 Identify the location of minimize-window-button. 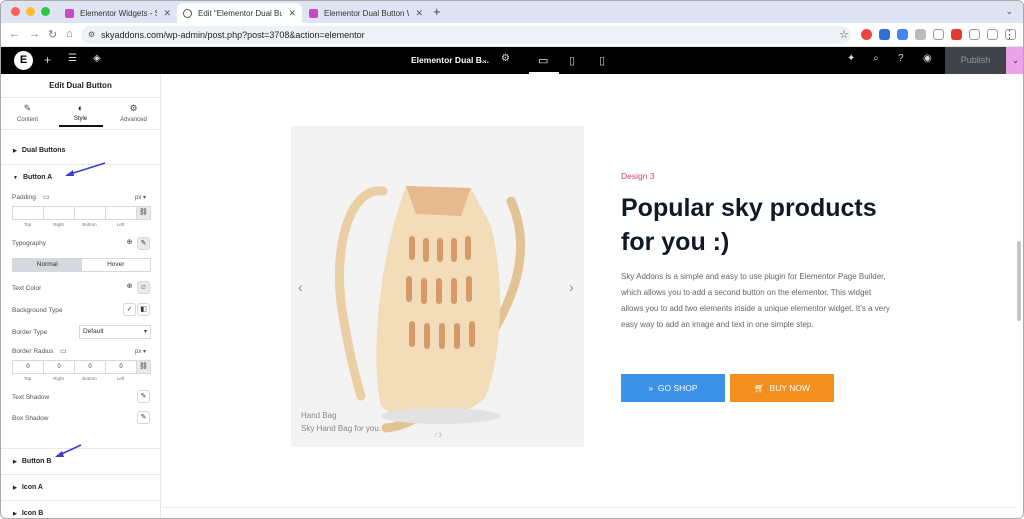
(30, 11).